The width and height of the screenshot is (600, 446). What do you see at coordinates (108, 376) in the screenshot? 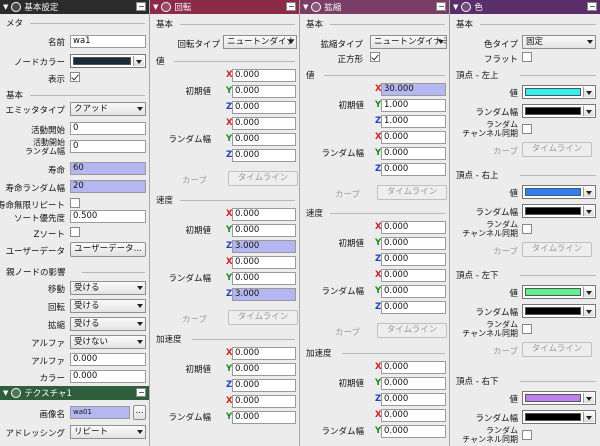
I see `parent-color-input: 0.000` at bounding box center [108, 376].